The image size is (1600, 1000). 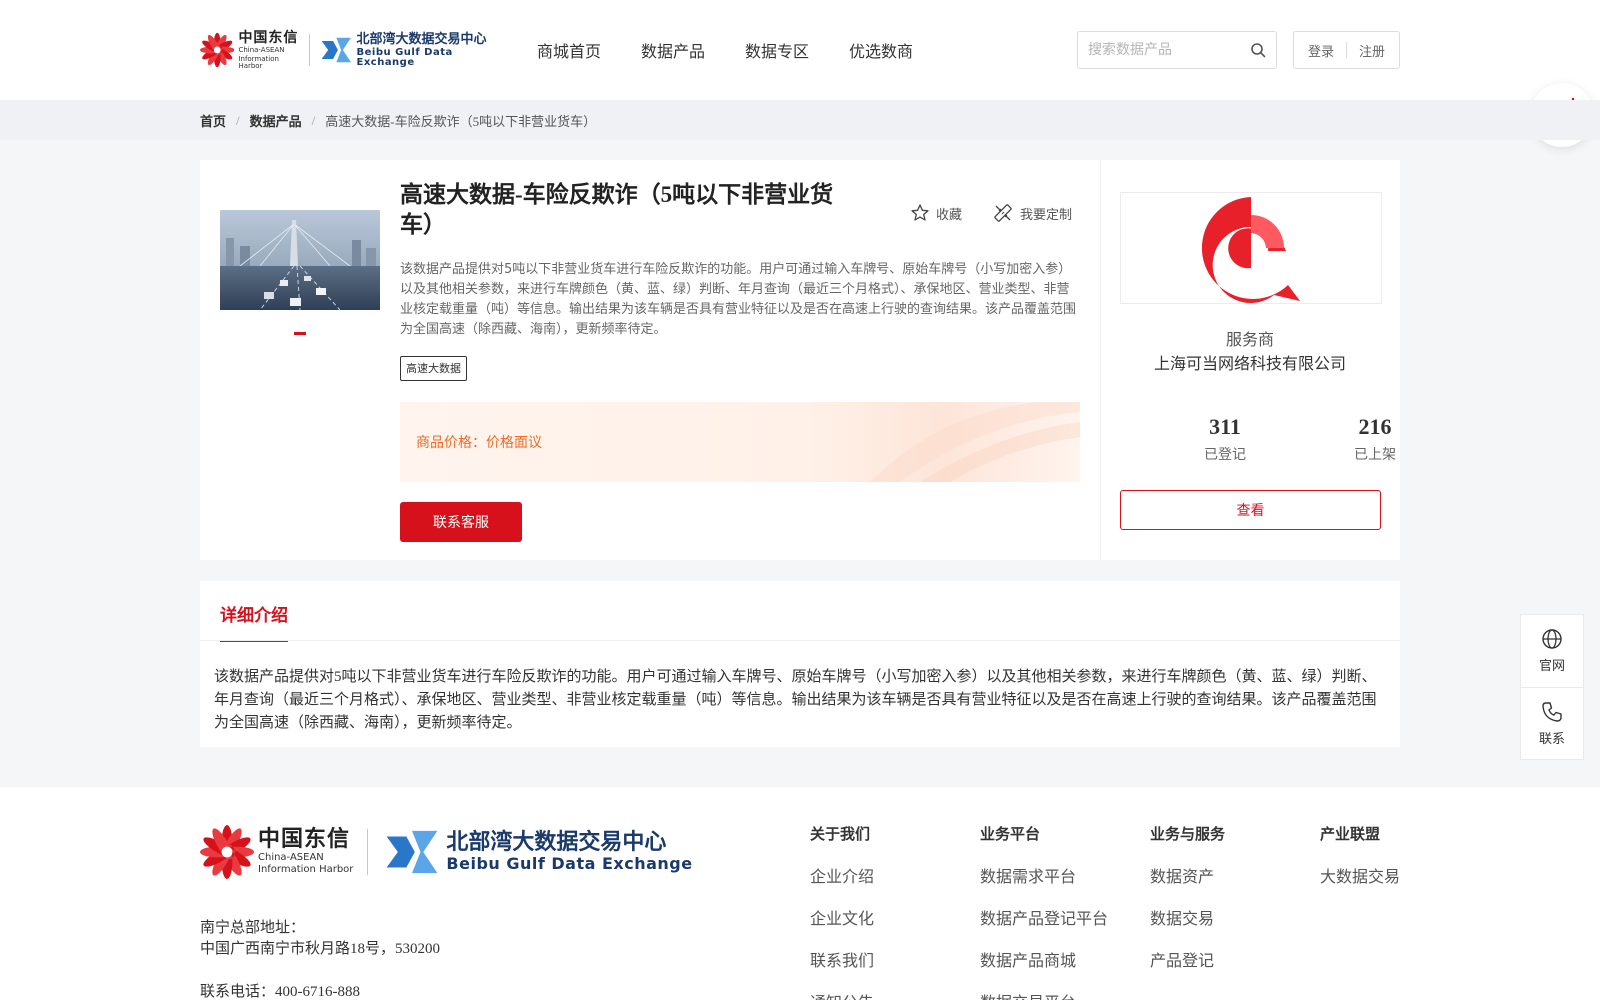 What do you see at coordinates (777, 50) in the screenshot?
I see `nav-data-zone: 数据专区` at bounding box center [777, 50].